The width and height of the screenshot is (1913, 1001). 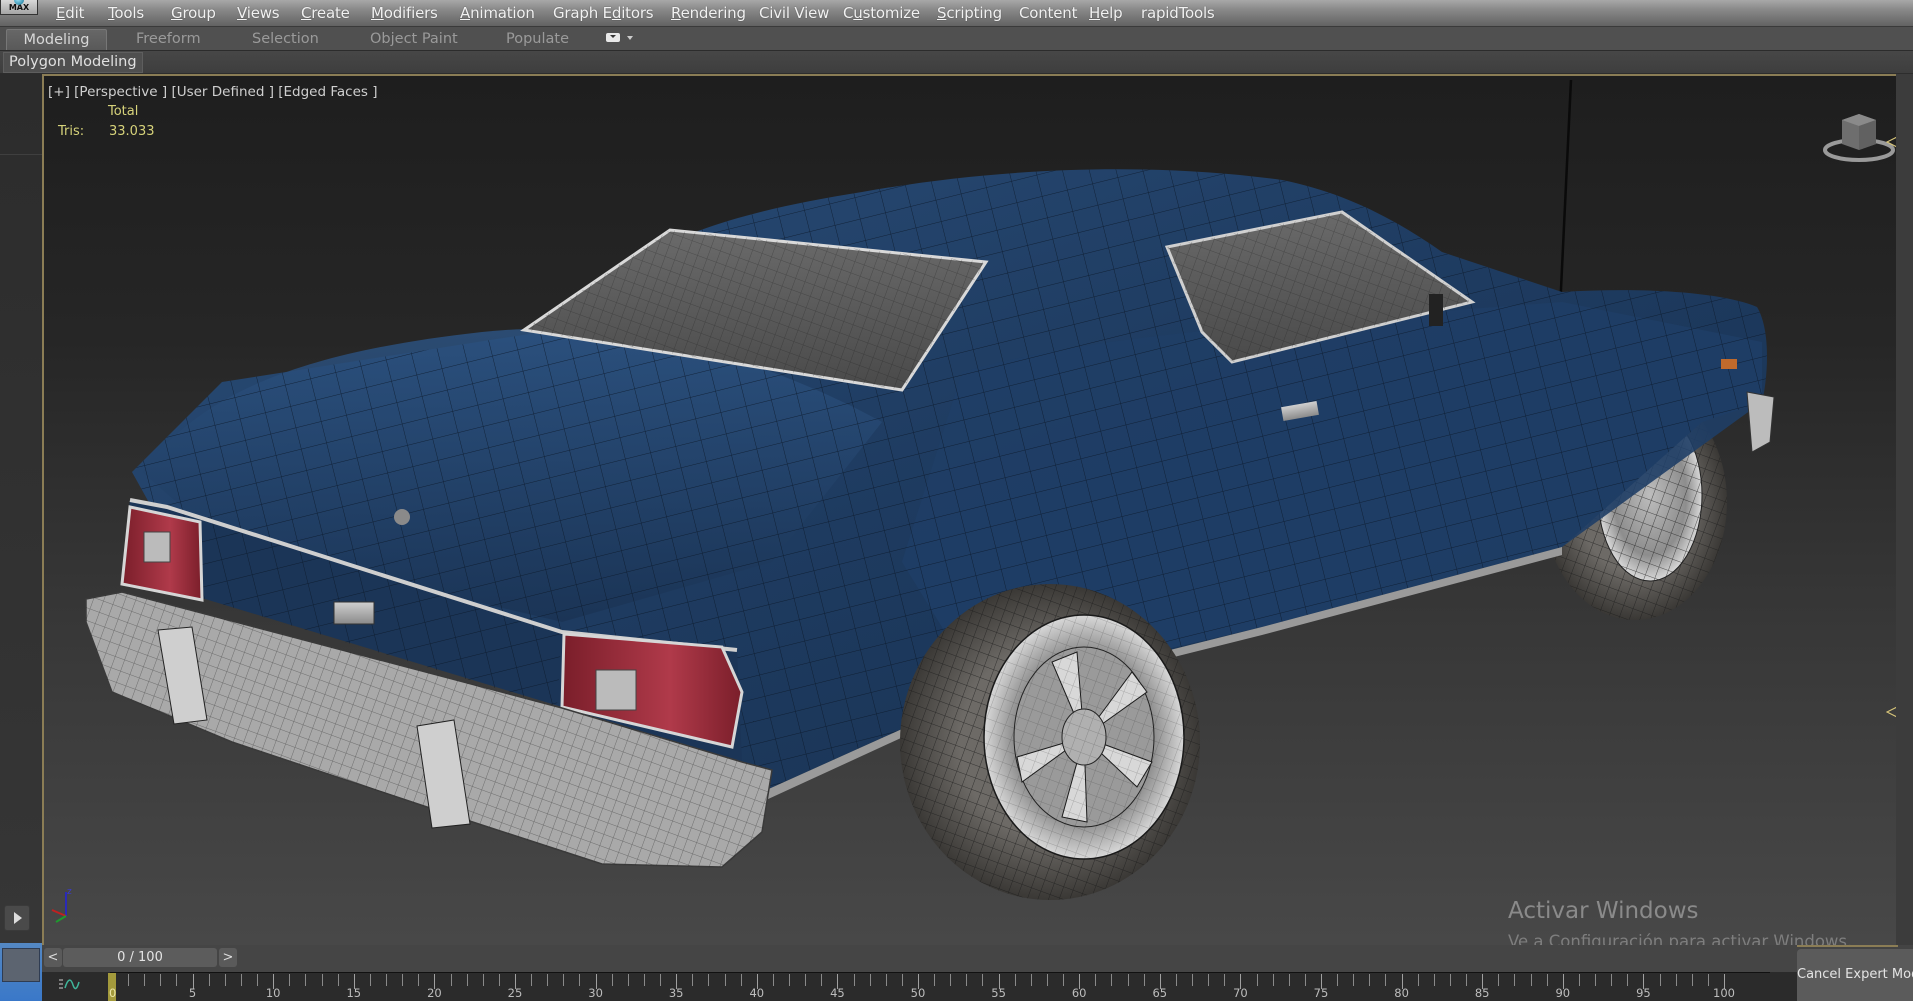 I want to click on playhead-label: 0, so click(x=113, y=993).